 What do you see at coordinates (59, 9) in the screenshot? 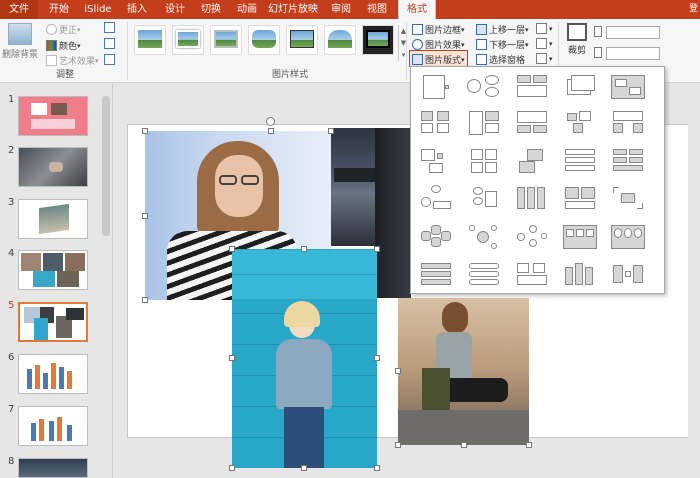
I see `tab-home: 开始` at bounding box center [59, 9].